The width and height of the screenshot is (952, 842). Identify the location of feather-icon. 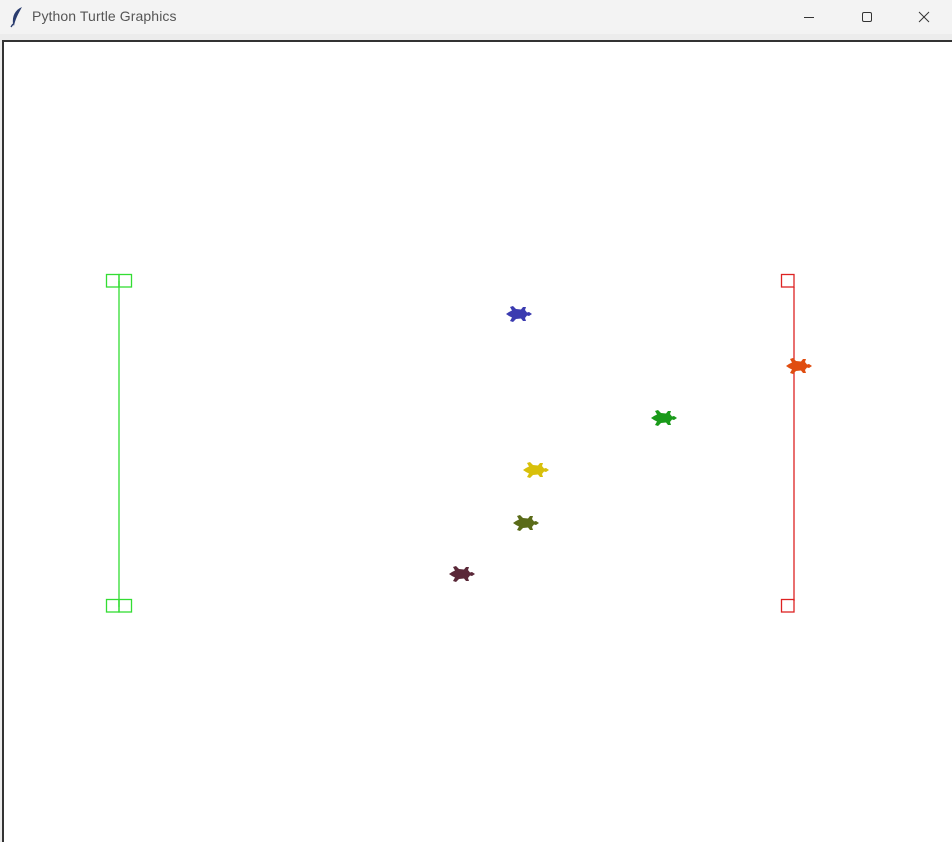
(16, 17).